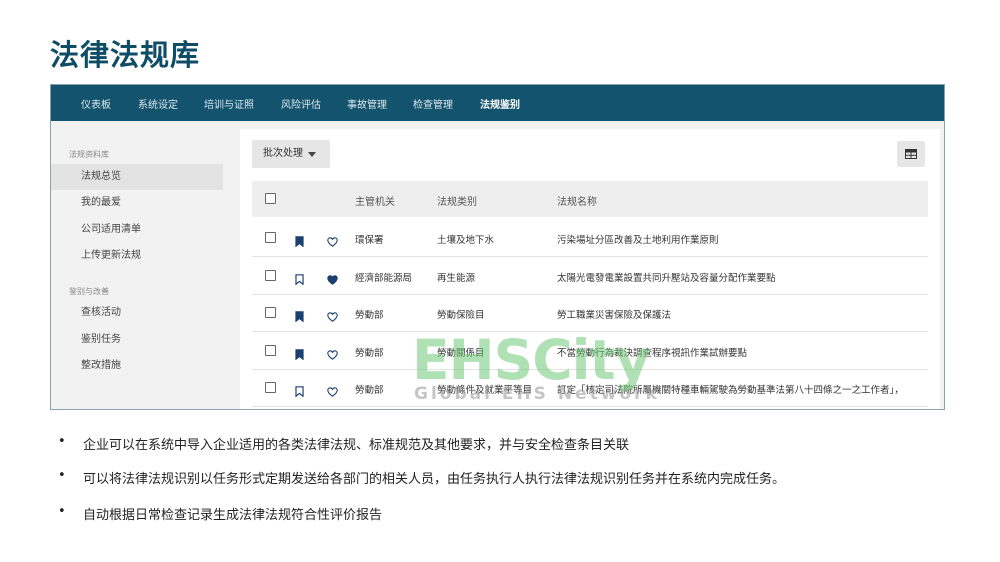  What do you see at coordinates (229, 103) in the screenshot?
I see `nav-item-training: 培训与证照` at bounding box center [229, 103].